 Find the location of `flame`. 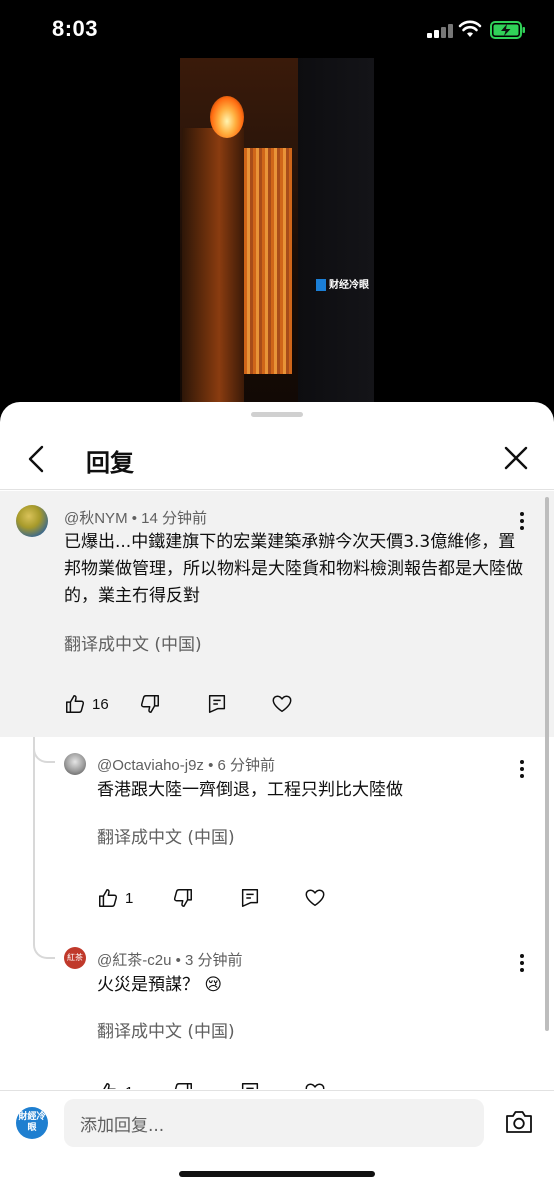

flame is located at coordinates (227, 117).